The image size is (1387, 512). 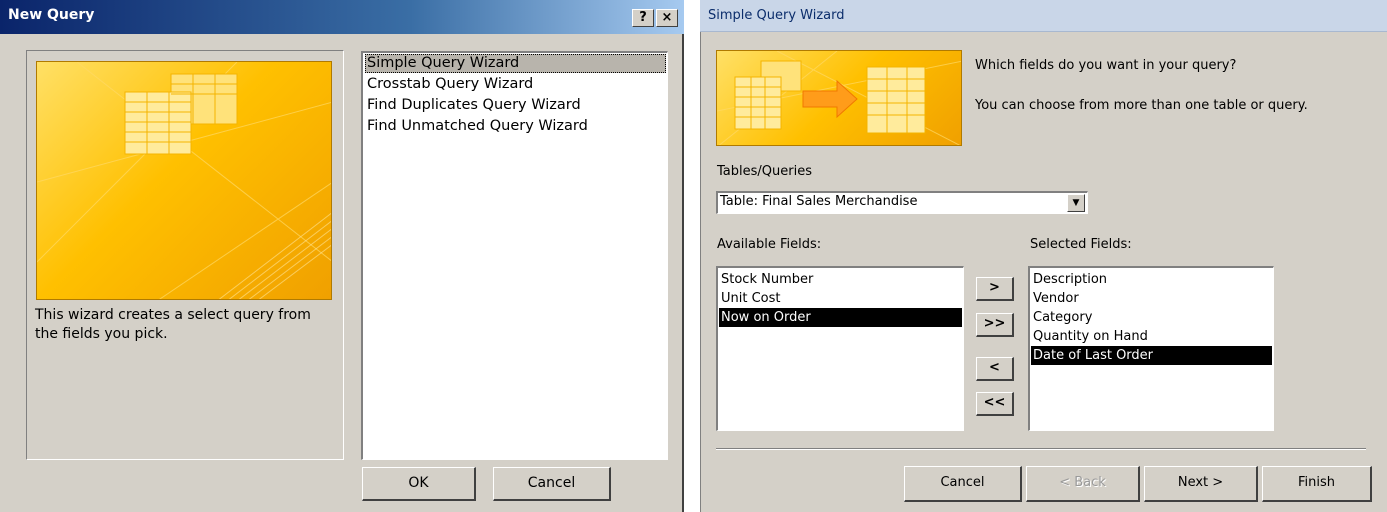 I want to click on wizard-cancel-button: Cancel, so click(x=963, y=484).